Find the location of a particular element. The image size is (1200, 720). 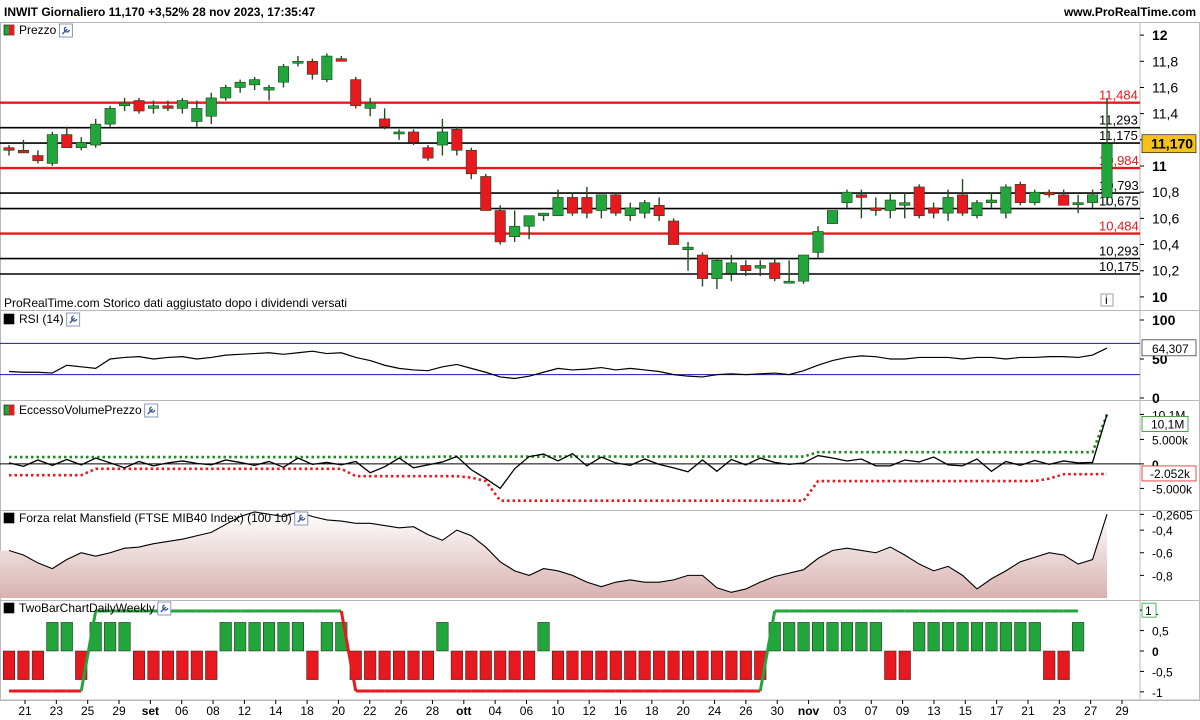

x-tick-label: 25 is located at coordinates (88, 711).